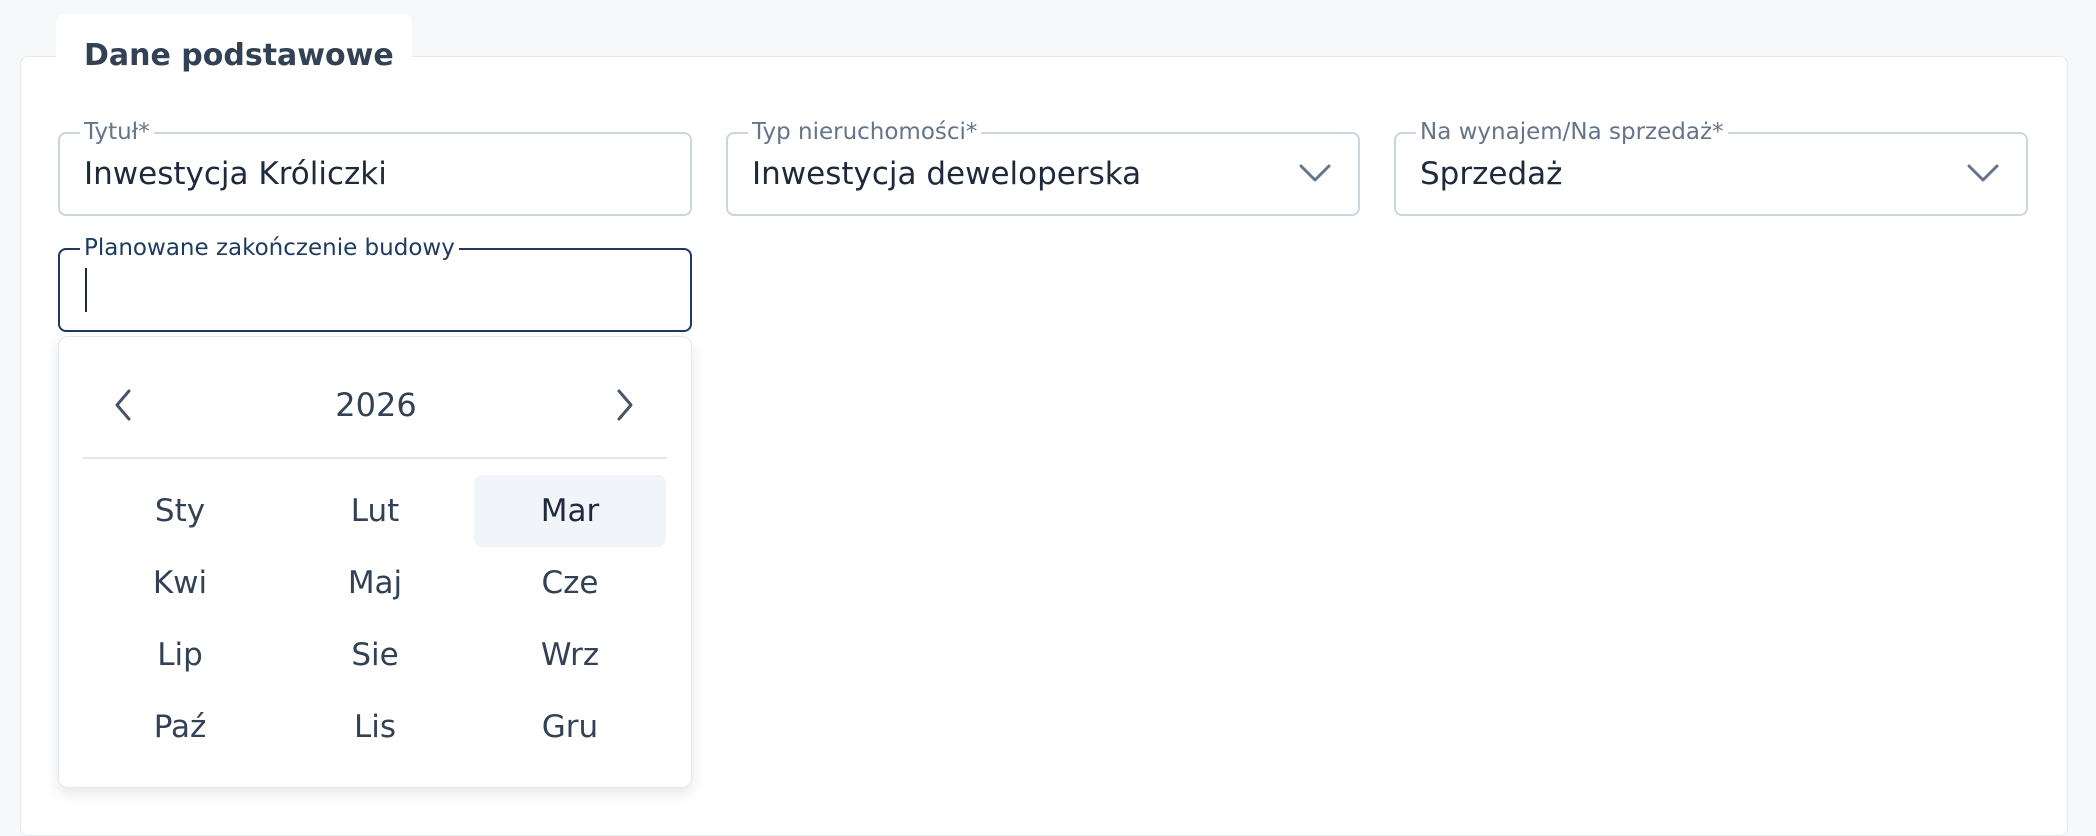 The height and width of the screenshot is (836, 2096). What do you see at coordinates (570, 583) in the screenshot?
I see `month-option: Cze` at bounding box center [570, 583].